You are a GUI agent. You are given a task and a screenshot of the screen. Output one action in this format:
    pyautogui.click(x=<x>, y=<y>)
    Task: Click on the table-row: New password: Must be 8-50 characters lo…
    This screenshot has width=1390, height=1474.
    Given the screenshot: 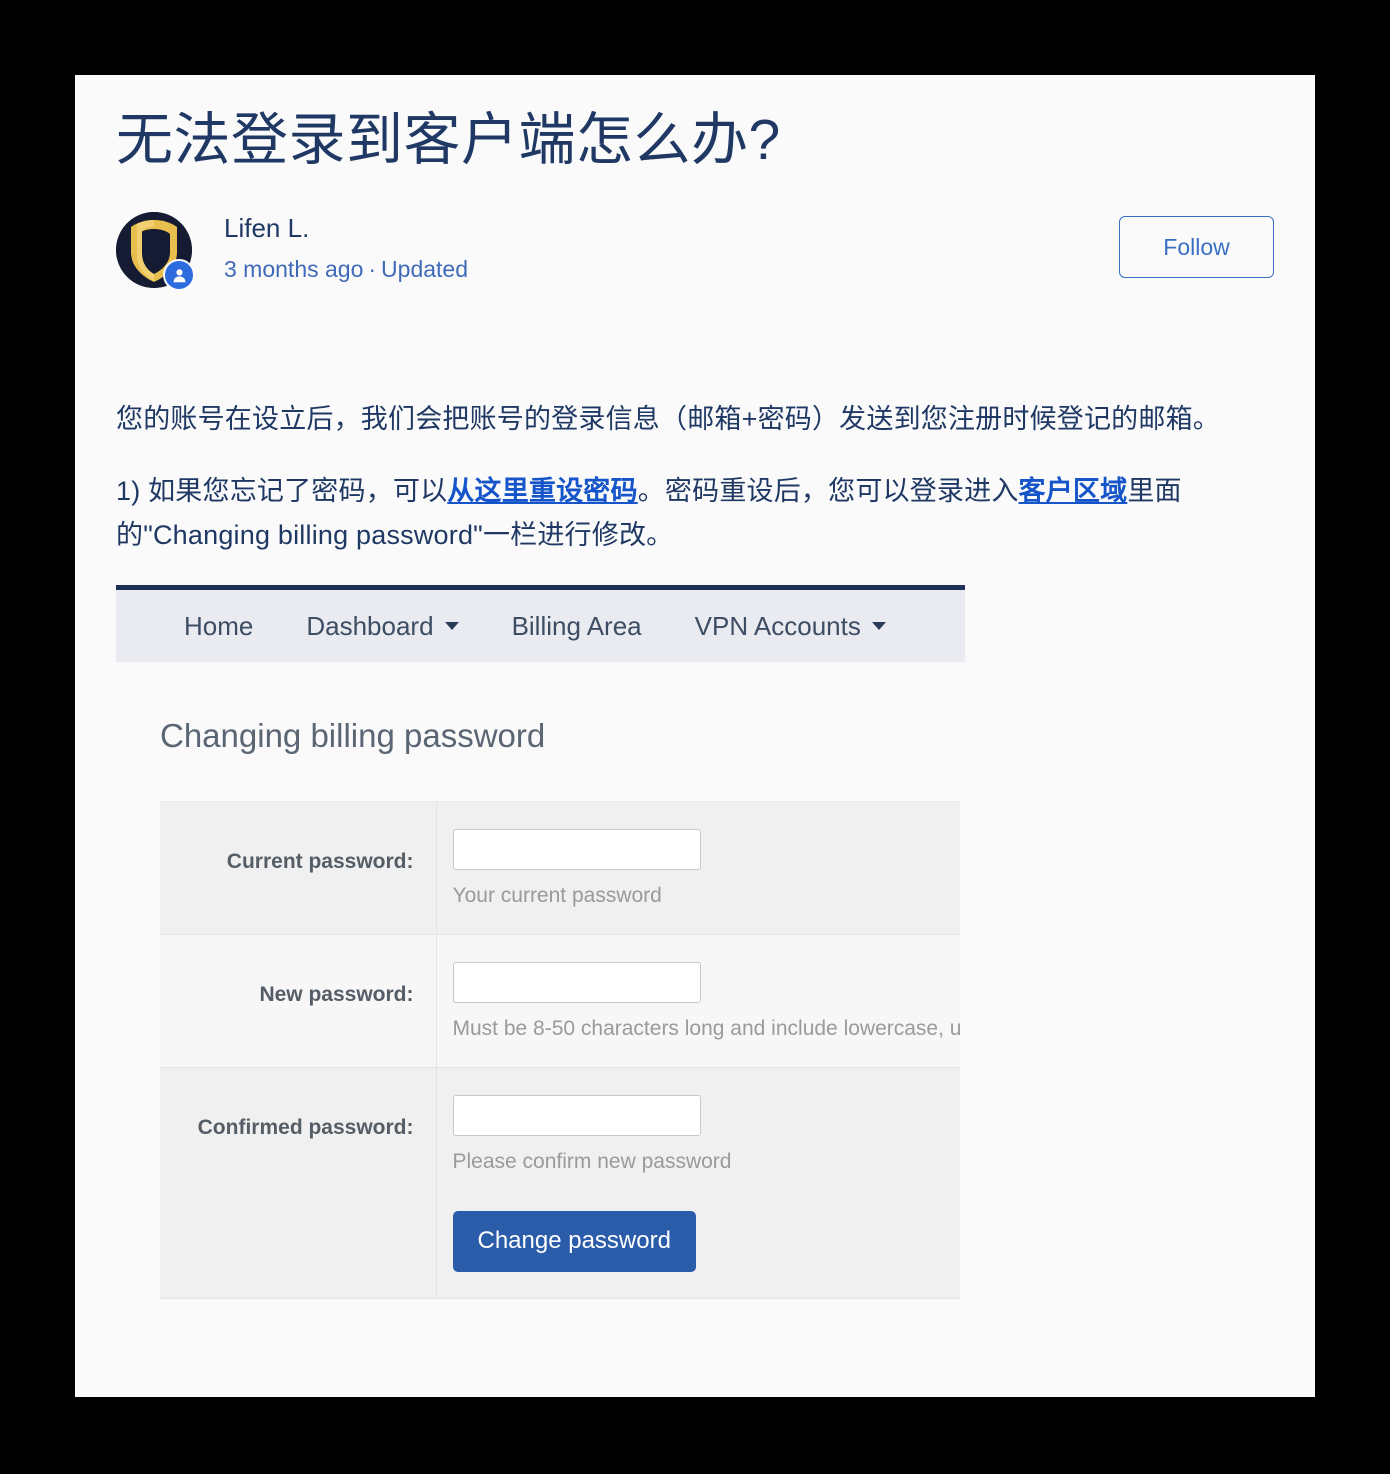 What is the action you would take?
    pyautogui.click(x=560, y=1001)
    